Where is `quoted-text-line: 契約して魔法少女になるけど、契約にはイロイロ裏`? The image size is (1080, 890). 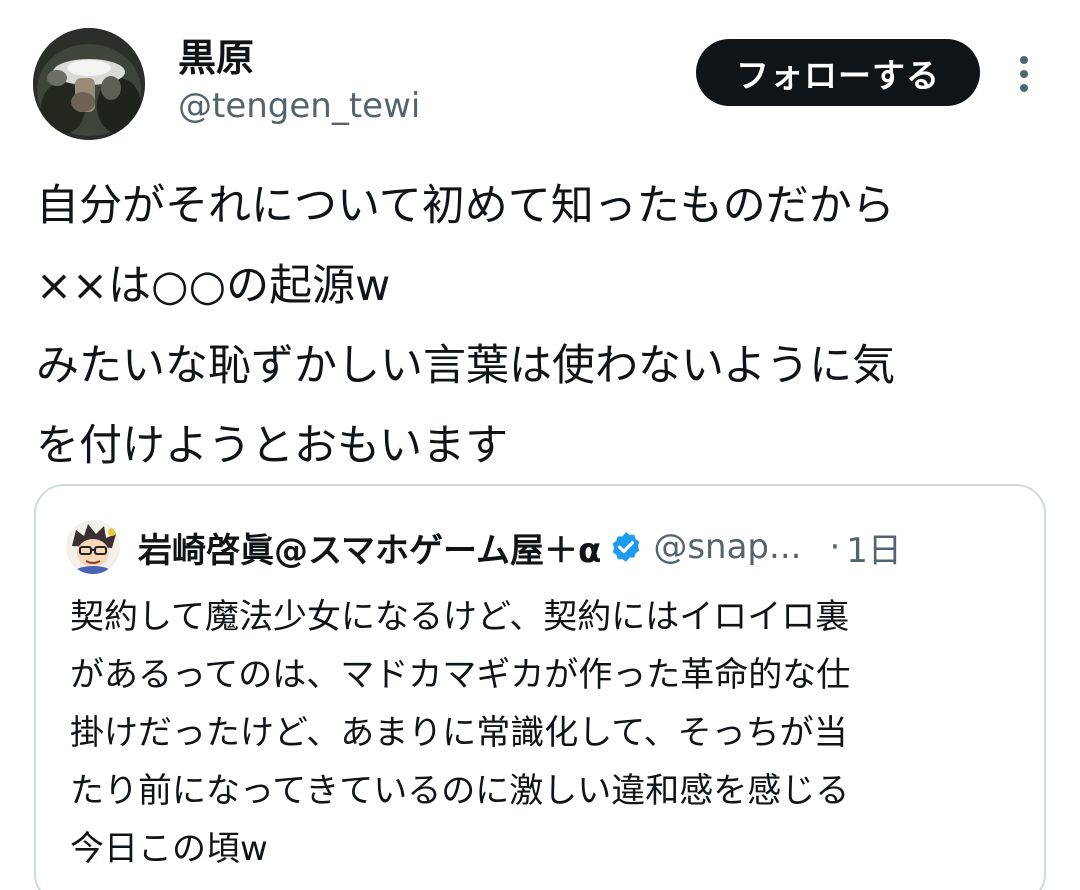
quoted-text-line: 契約して魔法少女になるけど、契約にはイロイロ裏 is located at coordinates (460, 617).